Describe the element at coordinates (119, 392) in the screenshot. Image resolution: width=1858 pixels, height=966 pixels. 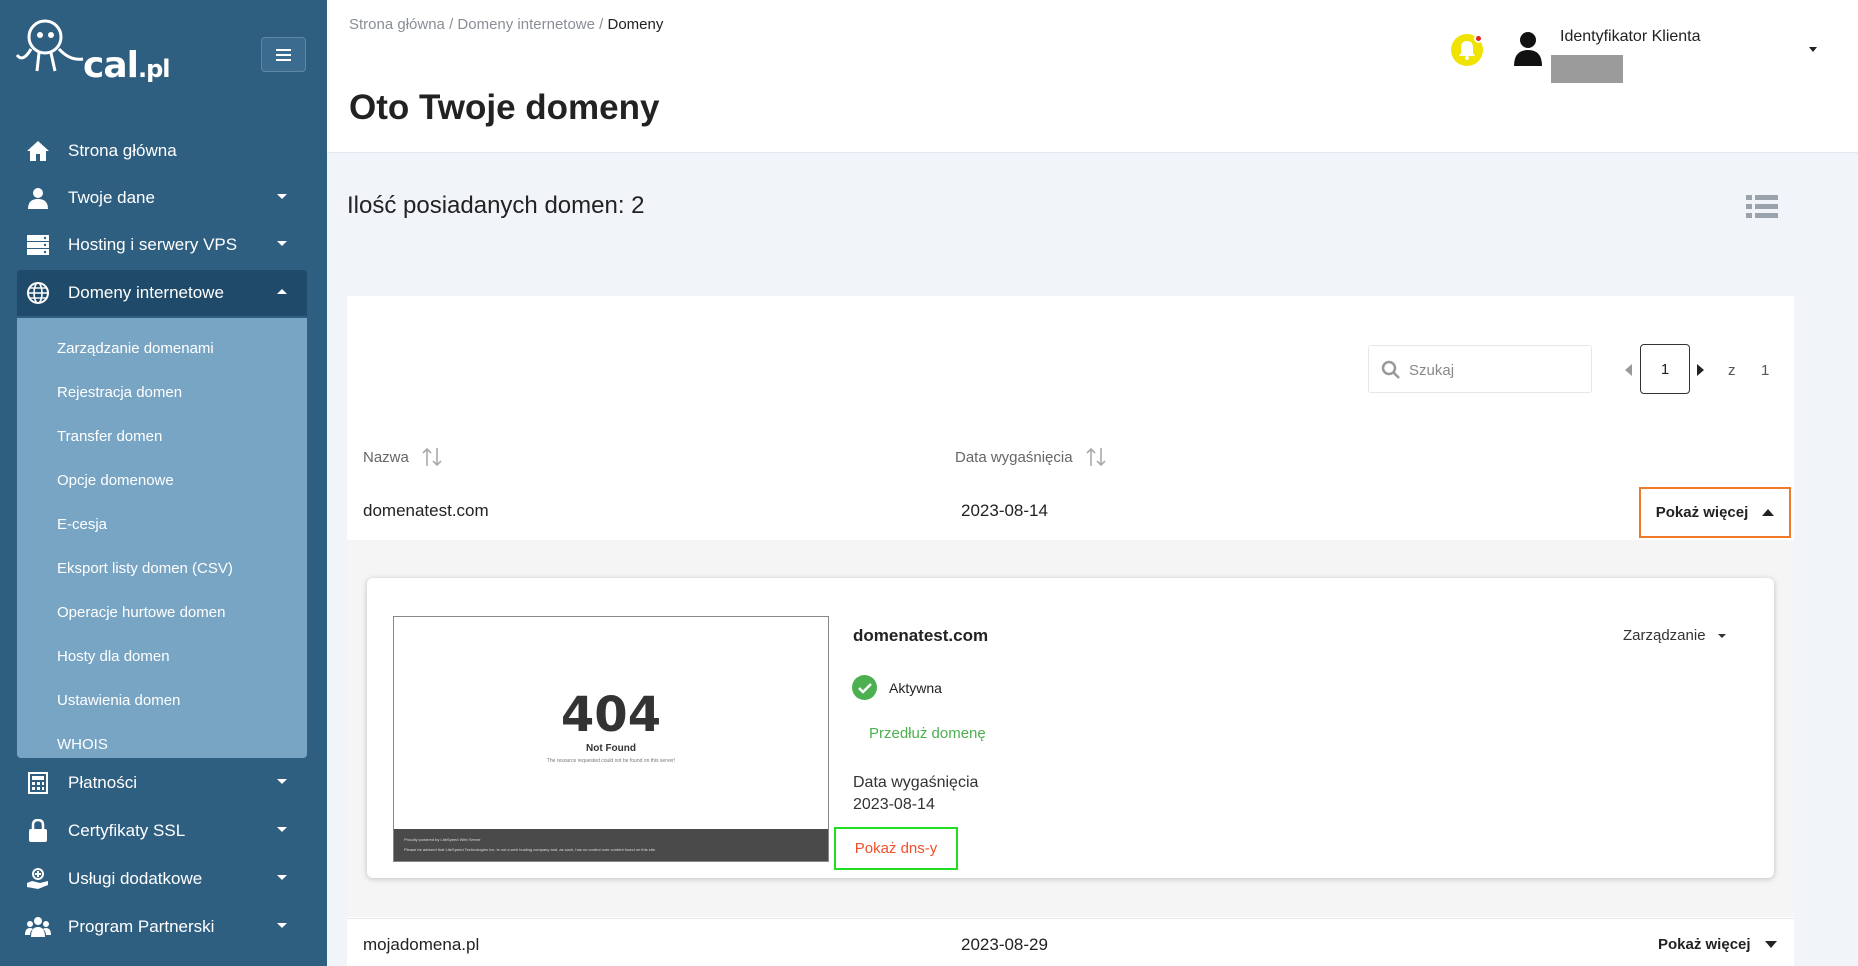
I see `submenu-item: Rejestracja domen` at that location.